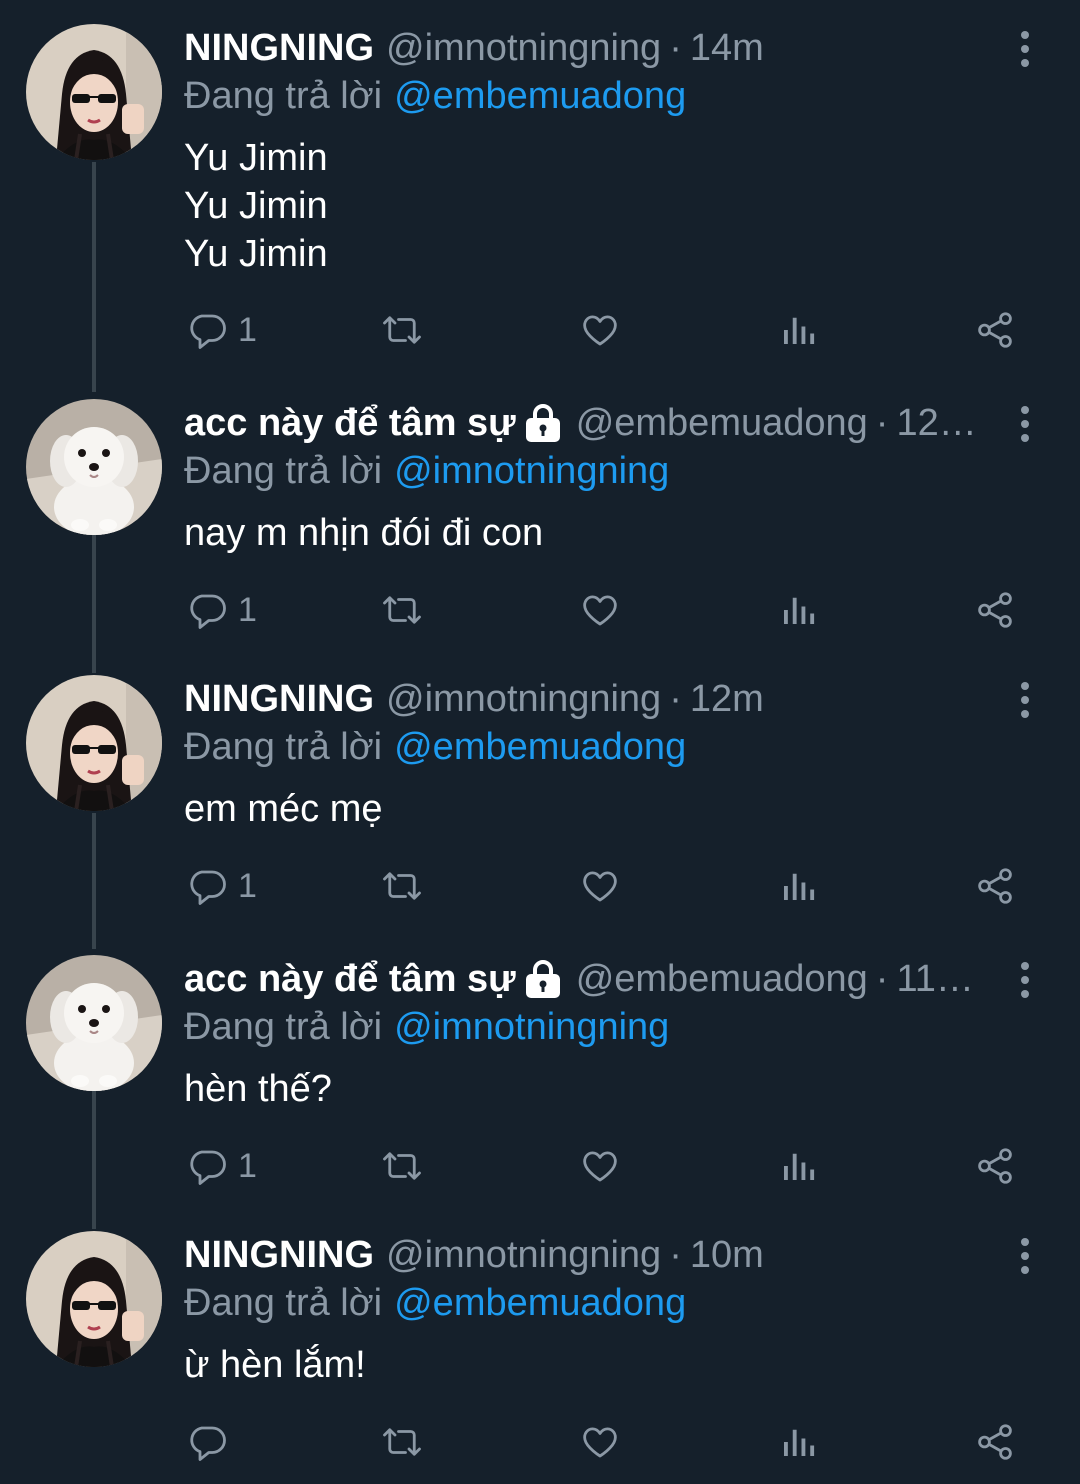 Image resolution: width=1080 pixels, height=1484 pixels. I want to click on tweet-text: ừ hèn lắm!, so click(275, 1365).